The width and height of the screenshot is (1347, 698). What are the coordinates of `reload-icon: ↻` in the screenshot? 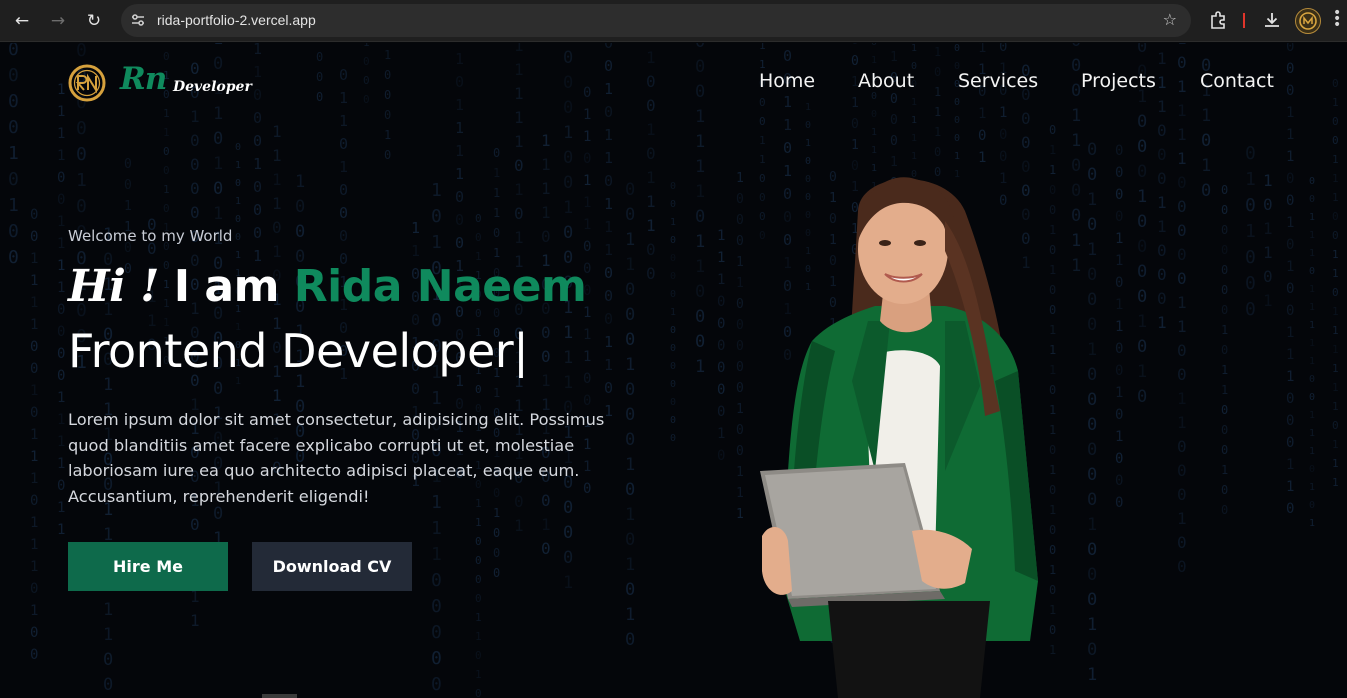 It's located at (94, 21).